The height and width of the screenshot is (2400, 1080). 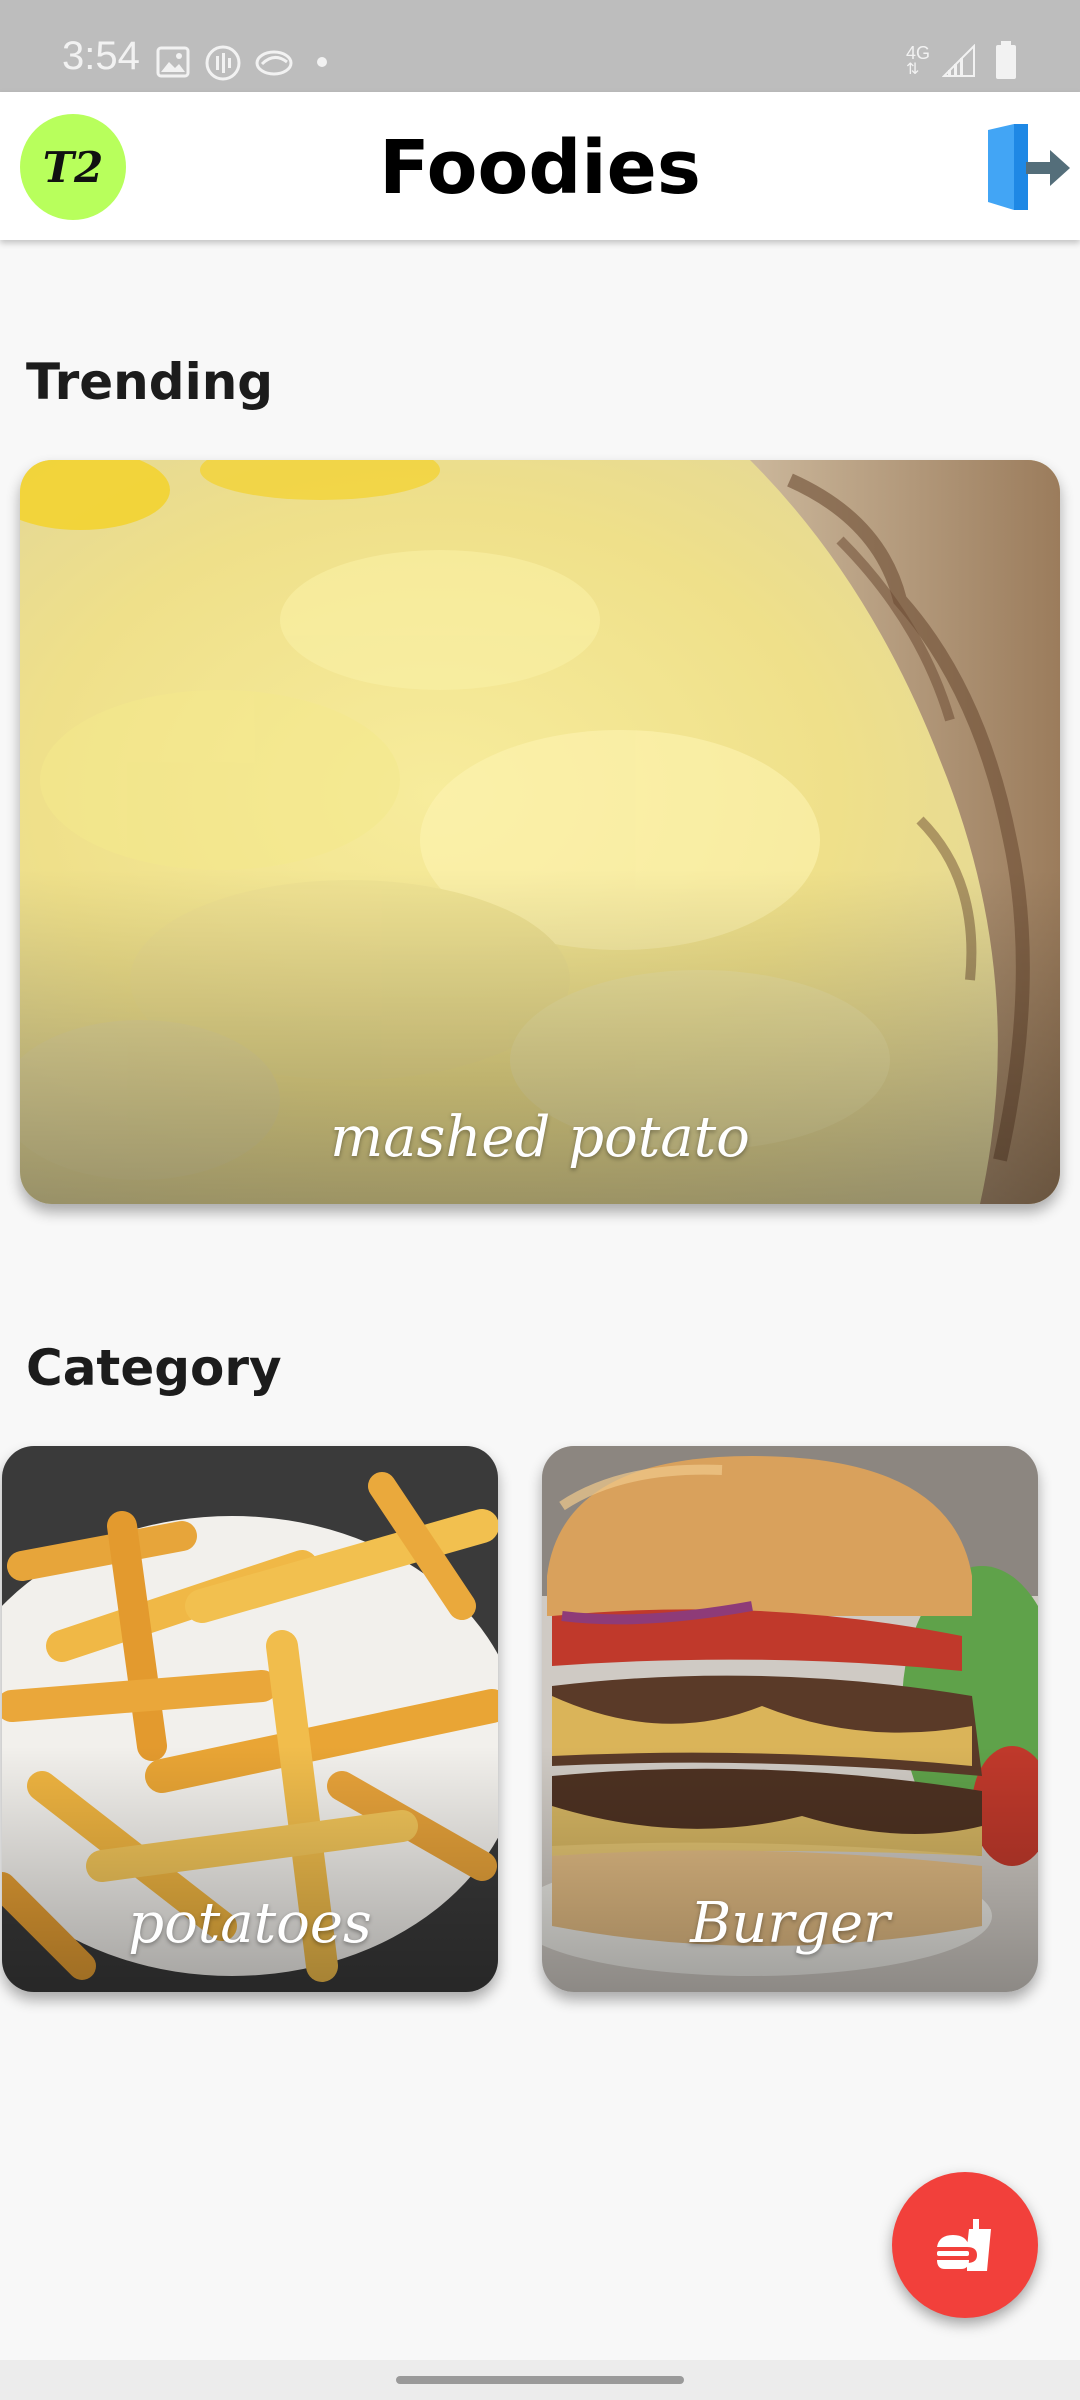 I want to click on dot-icon, so click(x=322, y=62).